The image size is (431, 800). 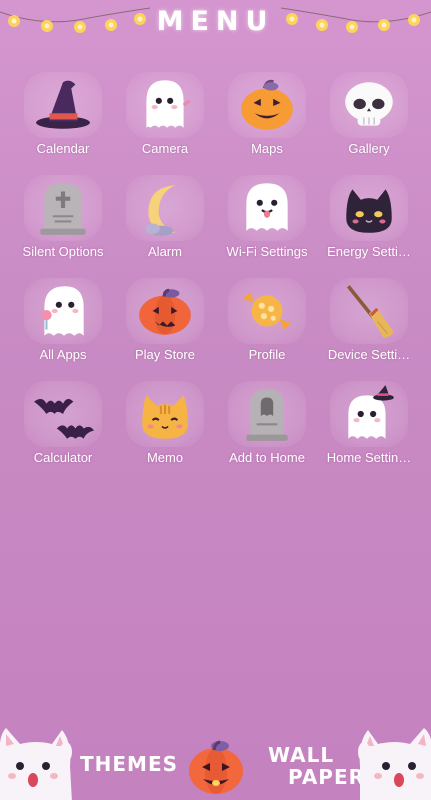 I want to click on skull-icon, so click(x=369, y=104).